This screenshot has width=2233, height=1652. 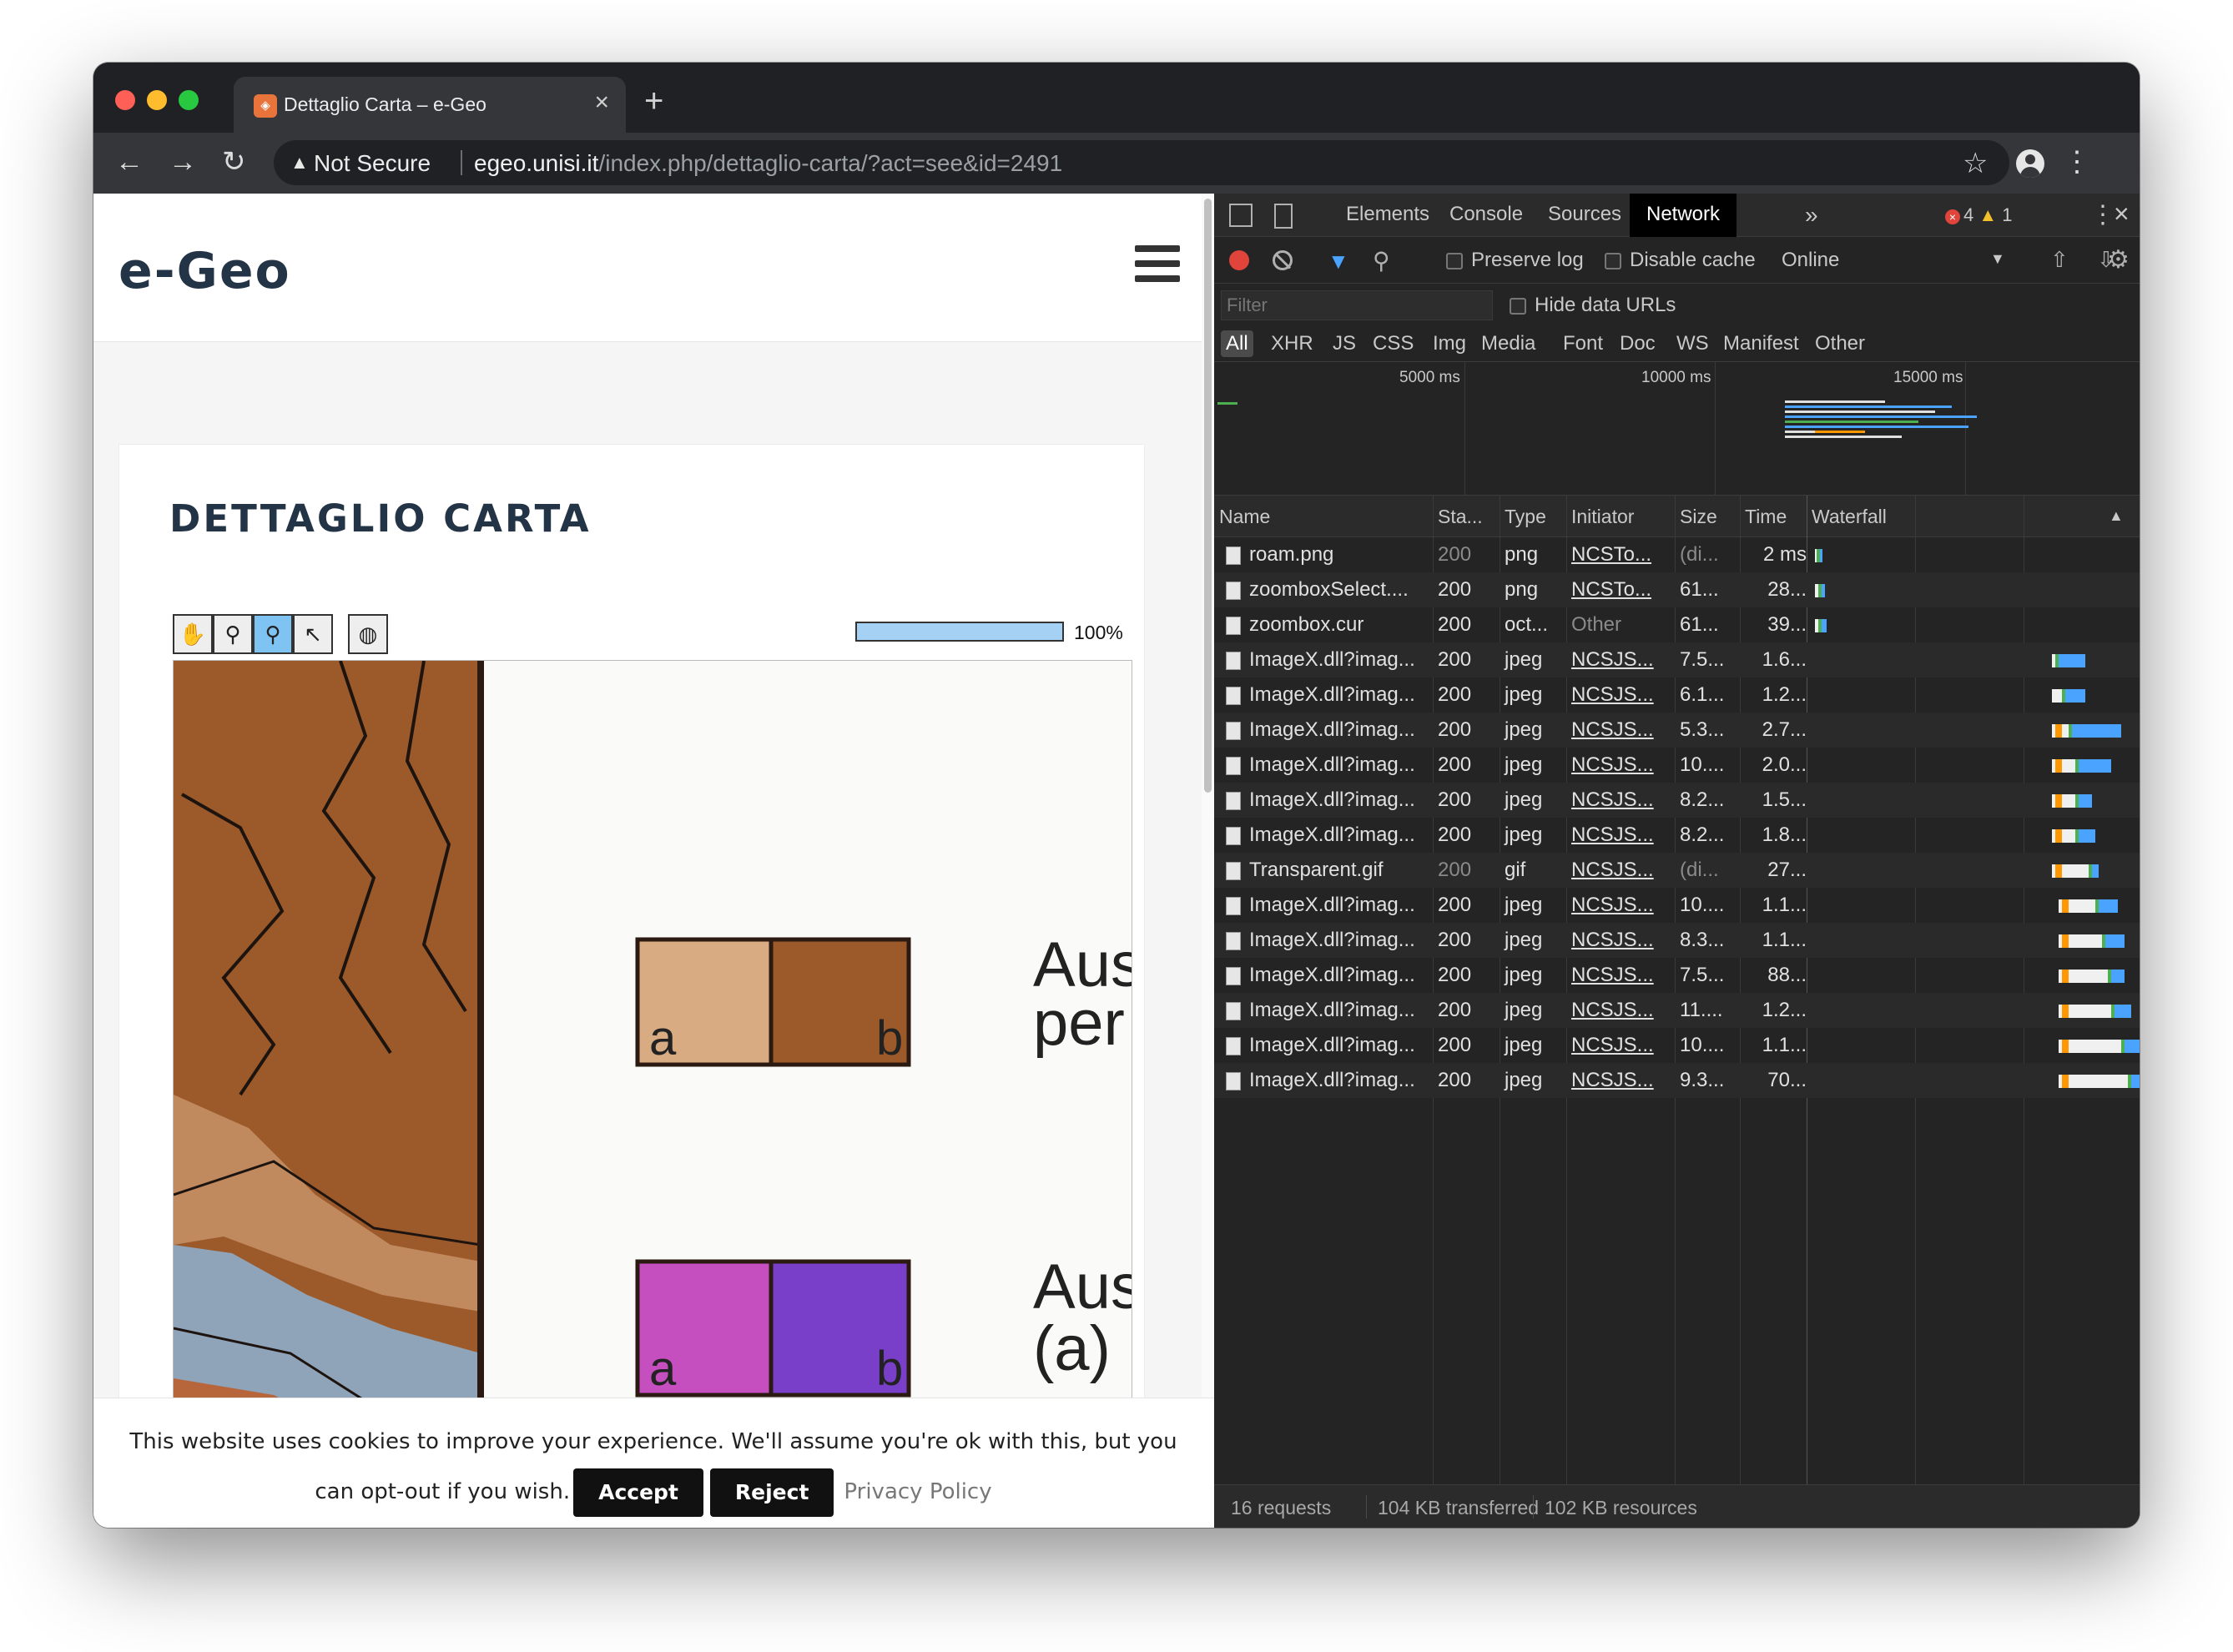 What do you see at coordinates (1811, 216) in the screenshot?
I see `more-tabs-icon: »` at bounding box center [1811, 216].